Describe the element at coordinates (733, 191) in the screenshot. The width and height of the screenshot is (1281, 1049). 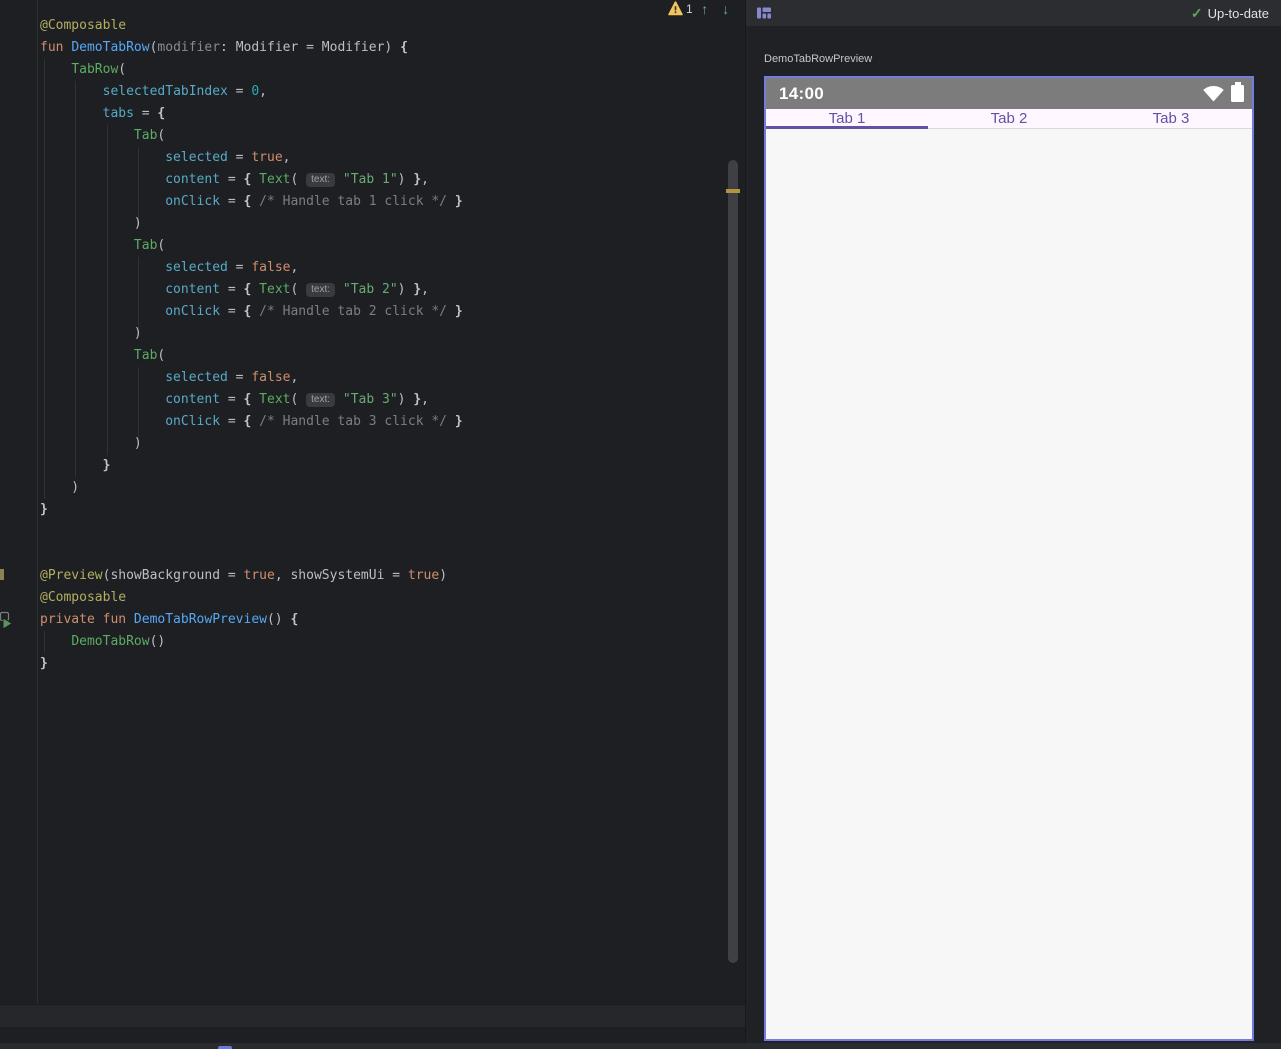
I see `scrollbar-warning-mark` at that location.